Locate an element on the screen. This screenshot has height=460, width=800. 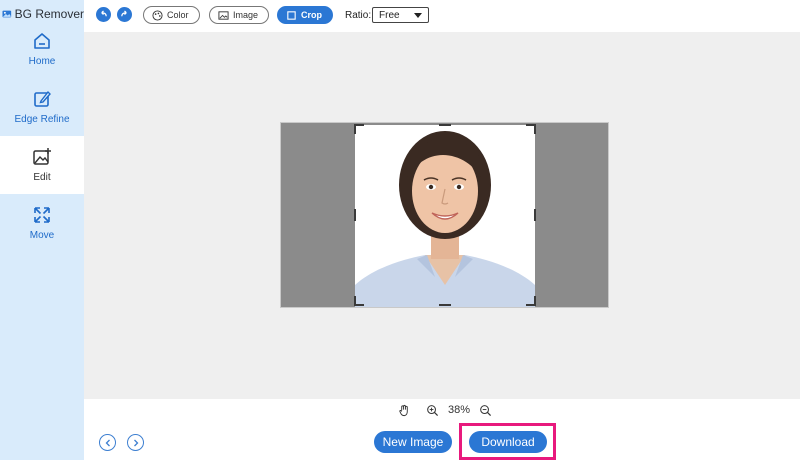
download-button: Download is located at coordinates (508, 442).